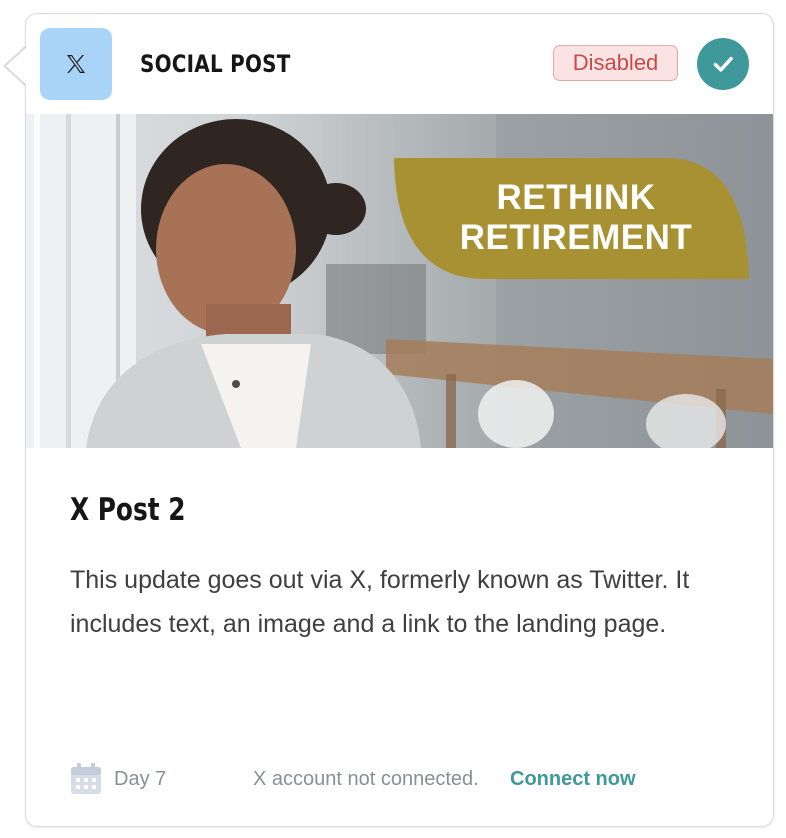 This screenshot has width=786, height=838. What do you see at coordinates (615, 63) in the screenshot?
I see `status-badge: Disabled` at bounding box center [615, 63].